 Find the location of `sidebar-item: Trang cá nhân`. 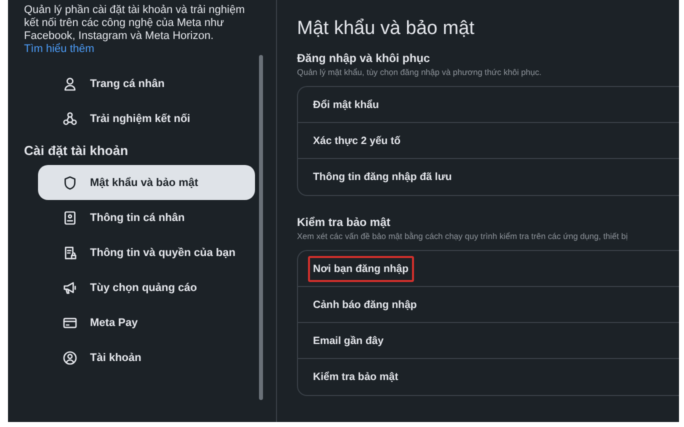

sidebar-item: Trang cá nhân is located at coordinates (146, 83).